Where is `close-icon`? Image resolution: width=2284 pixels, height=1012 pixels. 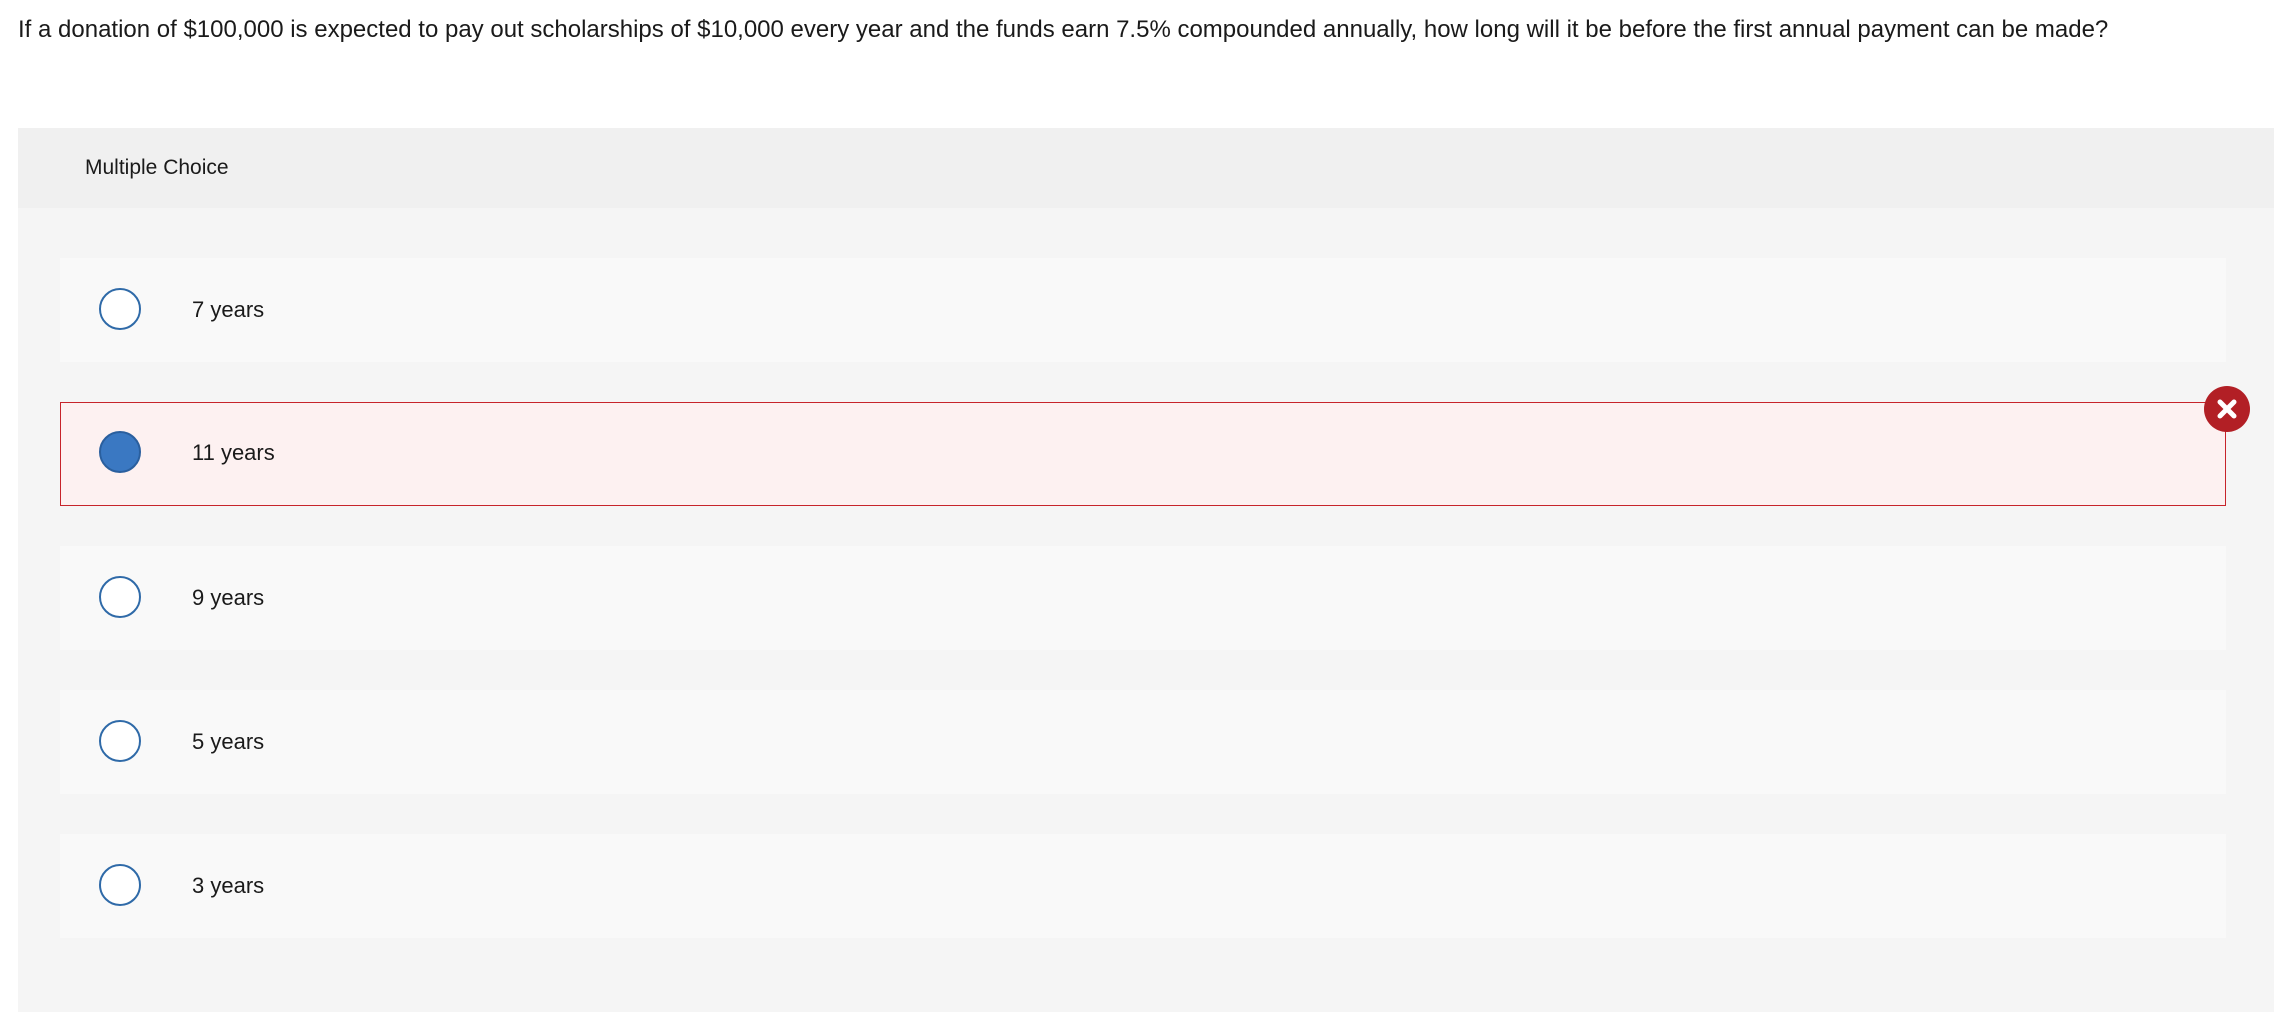 close-icon is located at coordinates (2227, 409).